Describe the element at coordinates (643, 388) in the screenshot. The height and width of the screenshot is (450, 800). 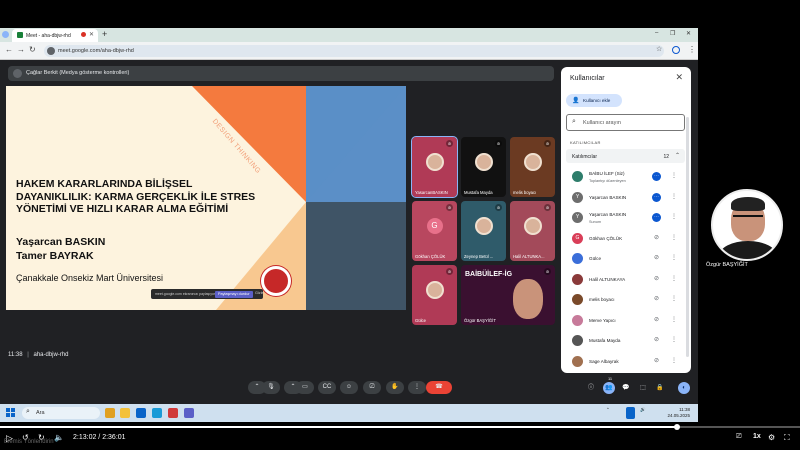
I see `activities-icon: ⬚` at that location.